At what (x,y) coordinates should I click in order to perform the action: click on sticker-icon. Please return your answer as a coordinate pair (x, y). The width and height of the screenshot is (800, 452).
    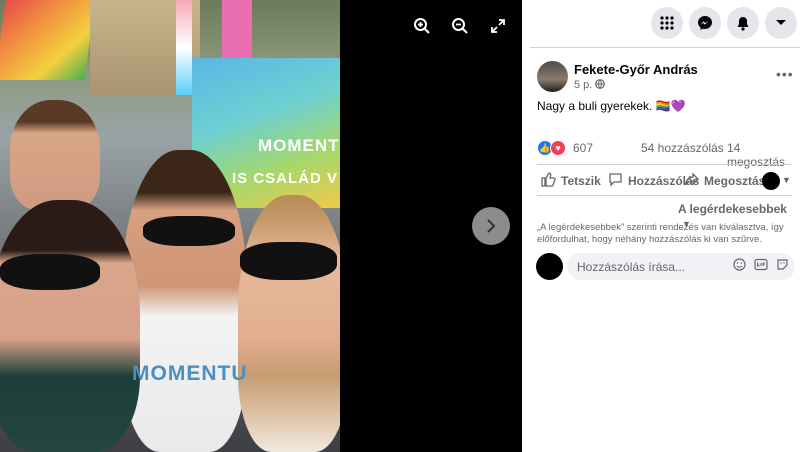
    Looking at the image, I should click on (782, 266).